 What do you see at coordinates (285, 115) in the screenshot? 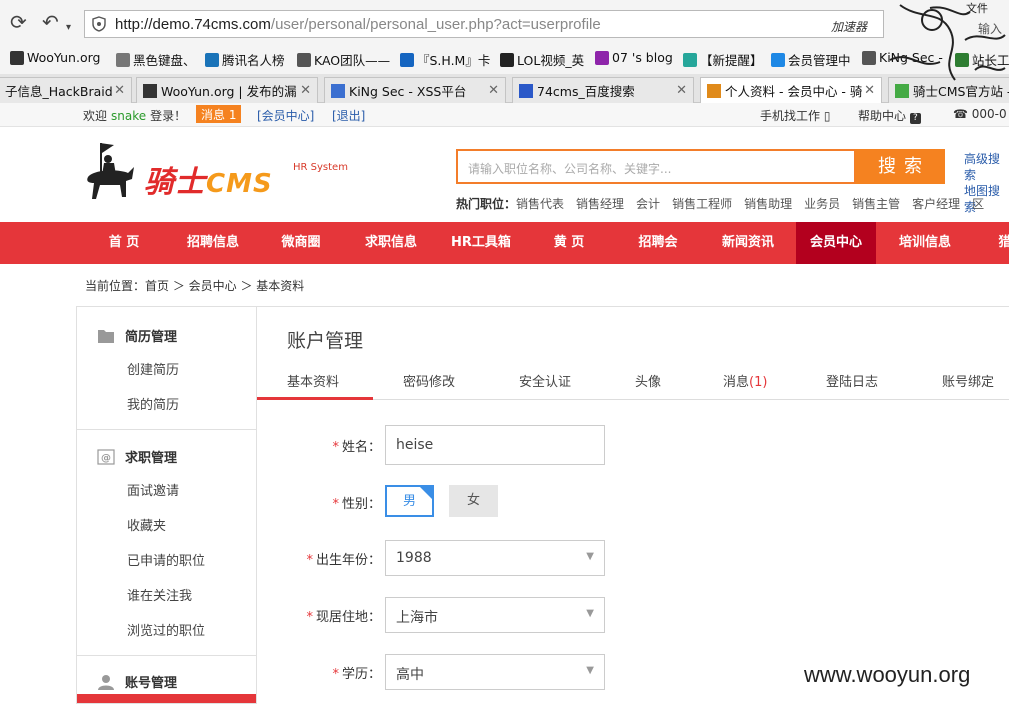
I see `member-center-link: [会员中心]` at bounding box center [285, 115].